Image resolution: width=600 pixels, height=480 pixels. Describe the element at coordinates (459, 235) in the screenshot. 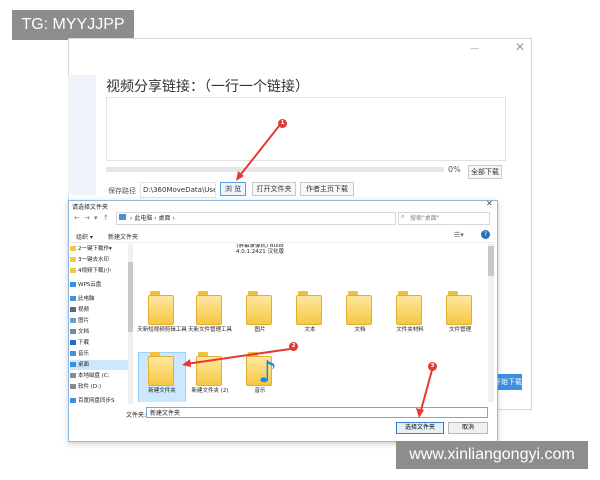

I see `view-options-icon: ☰▾` at that location.